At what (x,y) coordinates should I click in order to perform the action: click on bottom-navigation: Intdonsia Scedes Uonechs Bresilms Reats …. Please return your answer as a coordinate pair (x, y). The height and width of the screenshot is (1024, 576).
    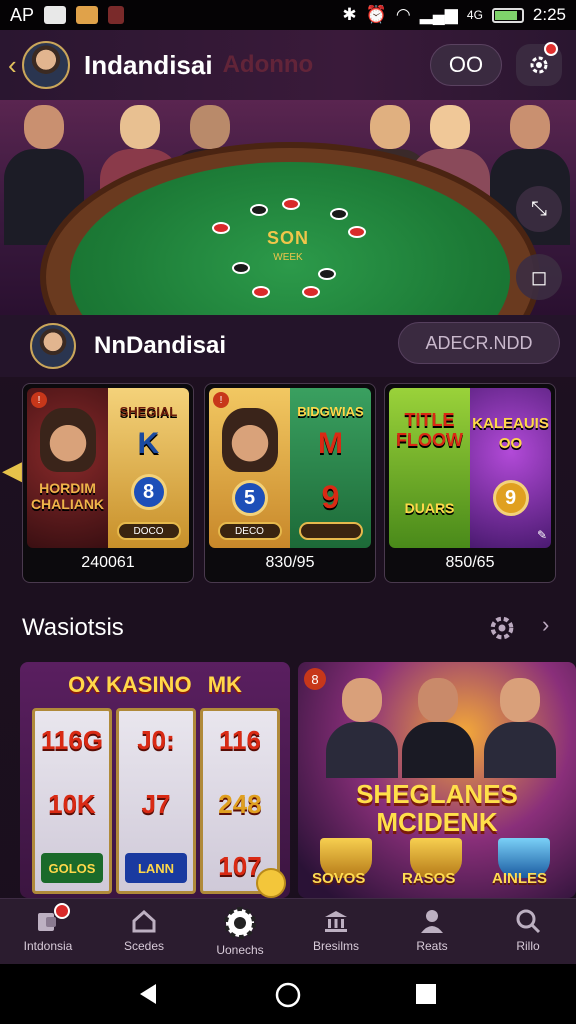
    Looking at the image, I should click on (288, 931).